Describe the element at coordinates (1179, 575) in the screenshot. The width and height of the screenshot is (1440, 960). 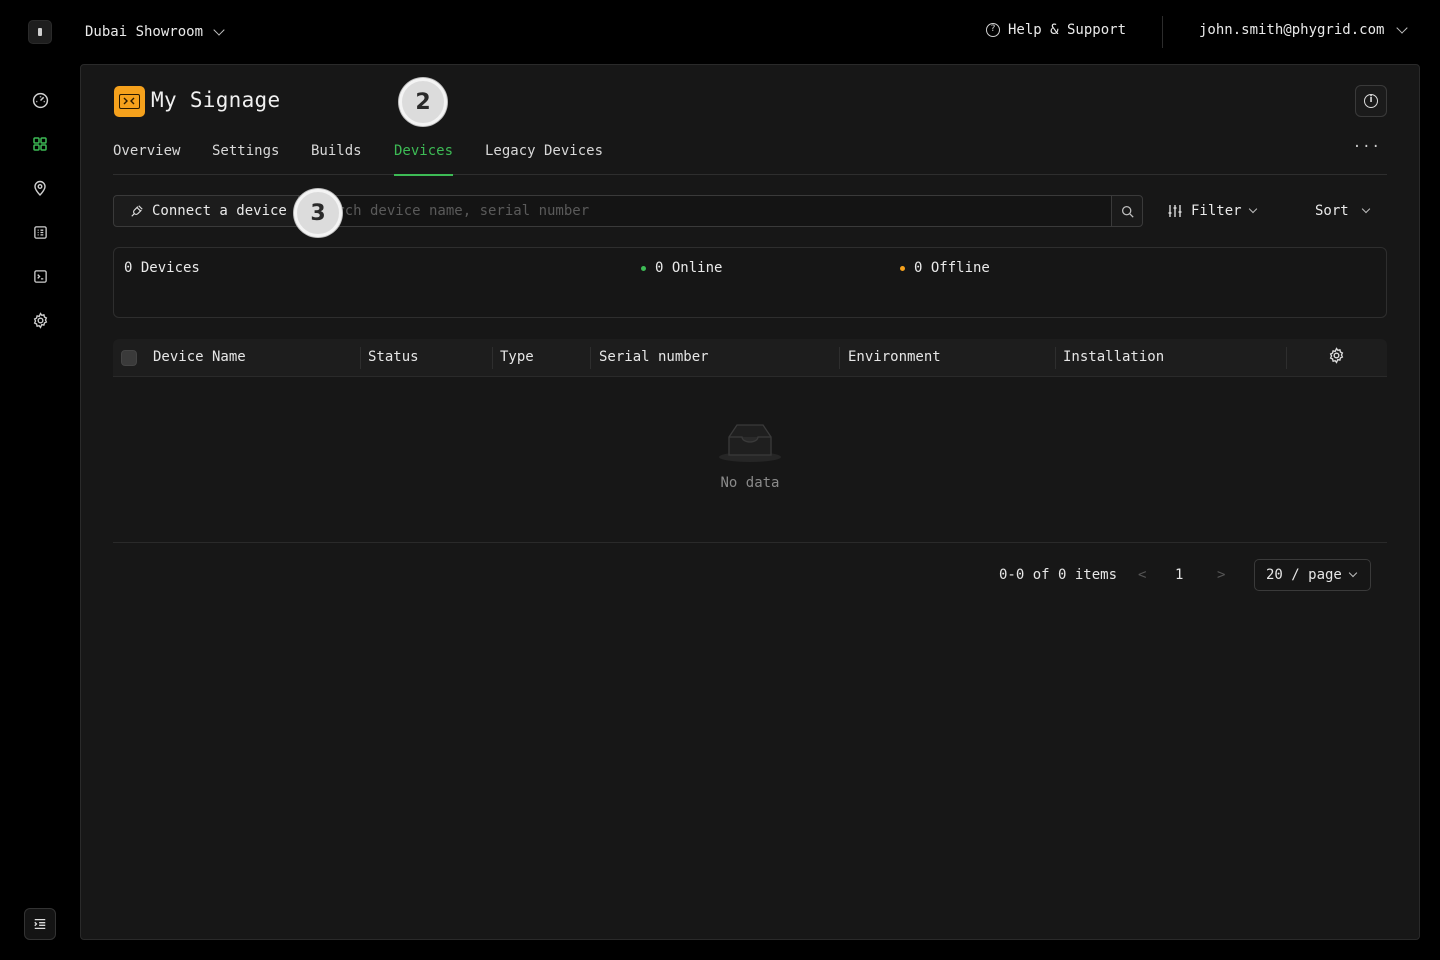
I see `current-page: 1` at that location.